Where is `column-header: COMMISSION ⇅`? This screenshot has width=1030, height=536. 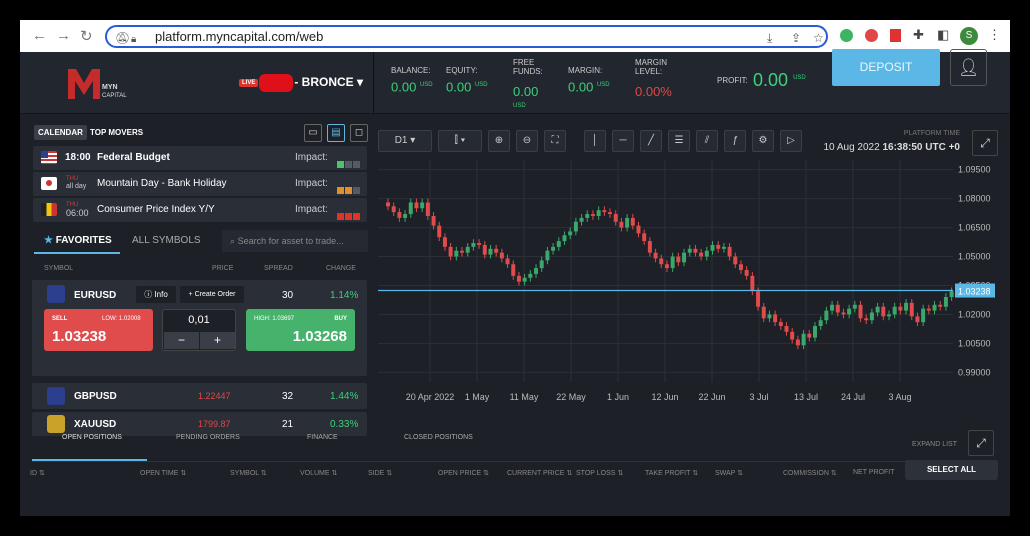
column-header: COMMISSION ⇅ is located at coordinates (810, 473).